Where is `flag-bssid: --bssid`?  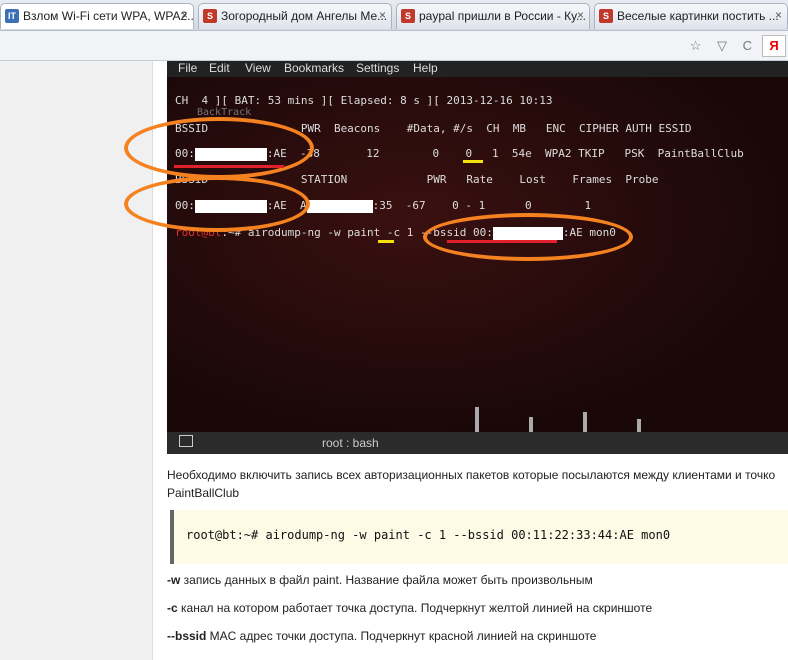
flag-bssid: --bssid is located at coordinates (187, 636).